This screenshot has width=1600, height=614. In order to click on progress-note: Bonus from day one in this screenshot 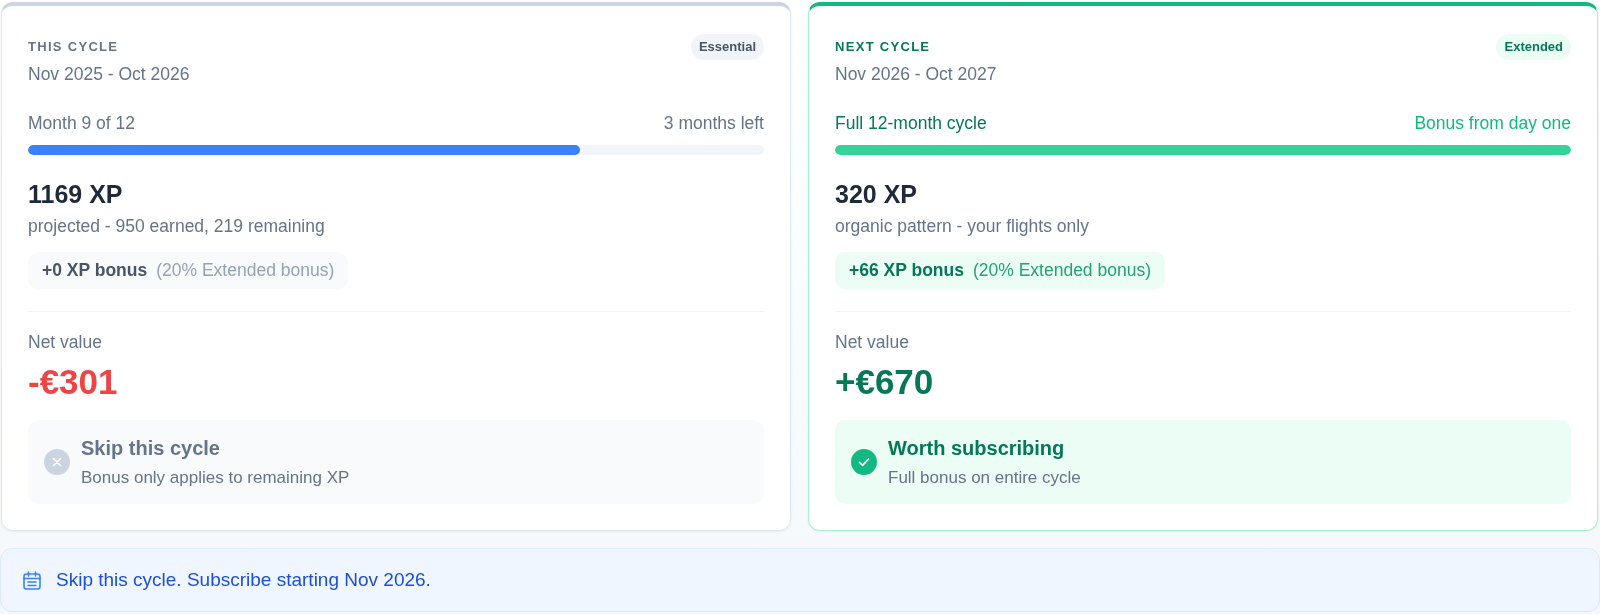, I will do `click(1492, 123)`.